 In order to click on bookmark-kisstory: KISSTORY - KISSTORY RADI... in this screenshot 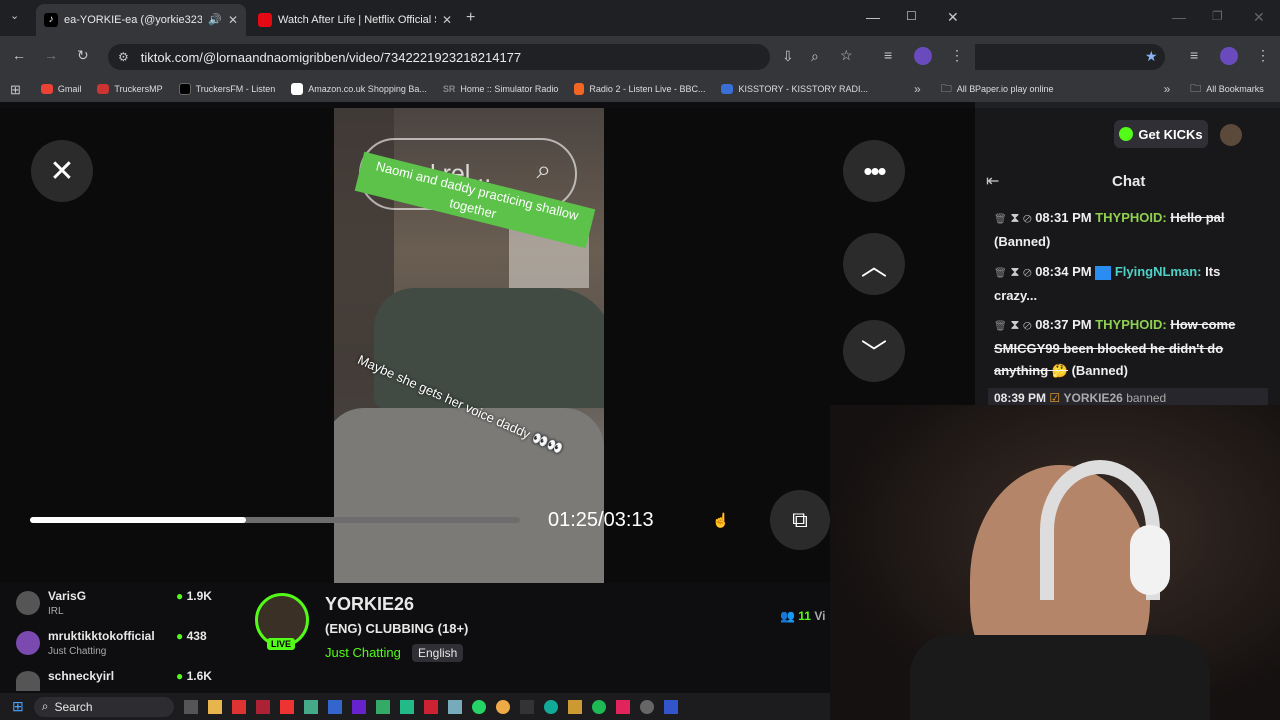, I will do `click(794, 89)`.